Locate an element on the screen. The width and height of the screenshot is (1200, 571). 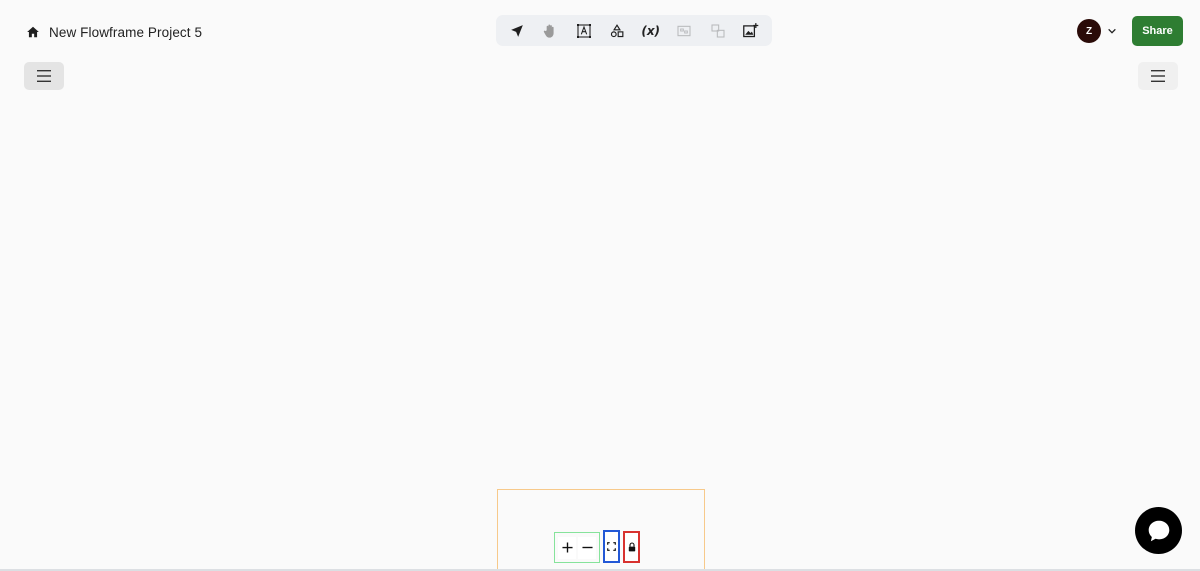
user-avatar: Z is located at coordinates (1089, 31).